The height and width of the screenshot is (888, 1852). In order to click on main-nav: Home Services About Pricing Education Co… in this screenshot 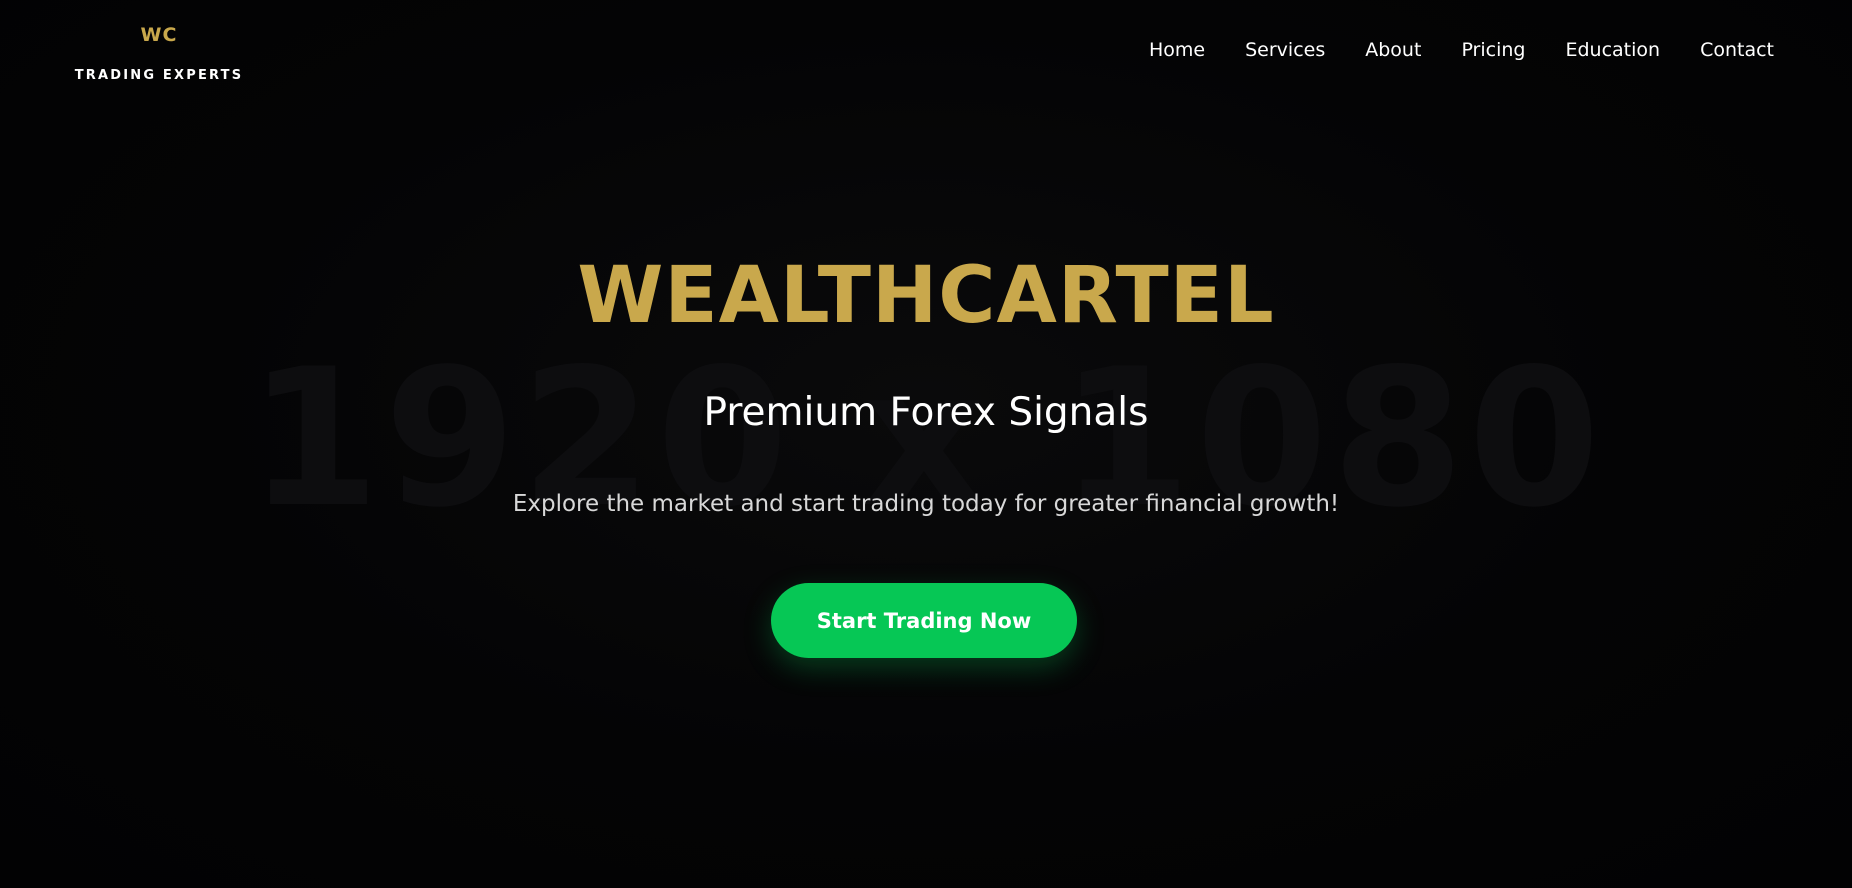, I will do `click(1451, 50)`.